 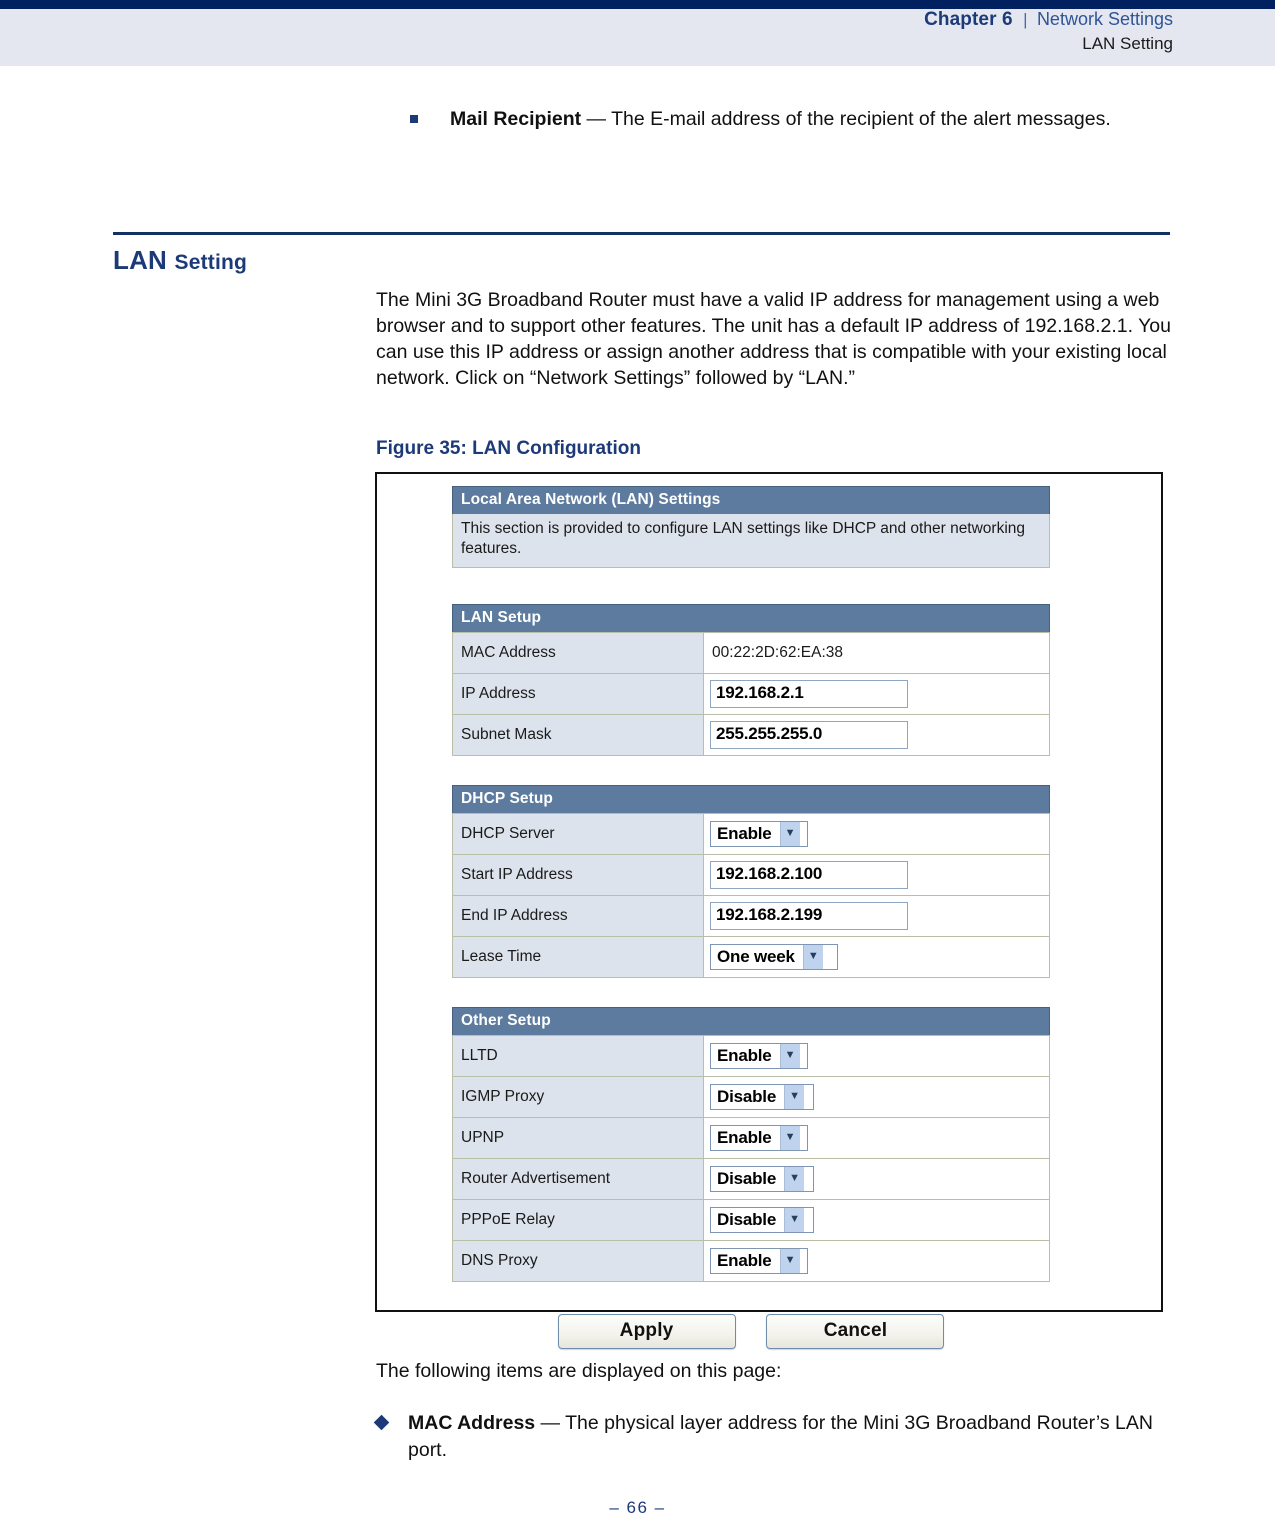 What do you see at coordinates (809, 916) in the screenshot?
I see `end-ip-address-input: 192.168.2.199` at bounding box center [809, 916].